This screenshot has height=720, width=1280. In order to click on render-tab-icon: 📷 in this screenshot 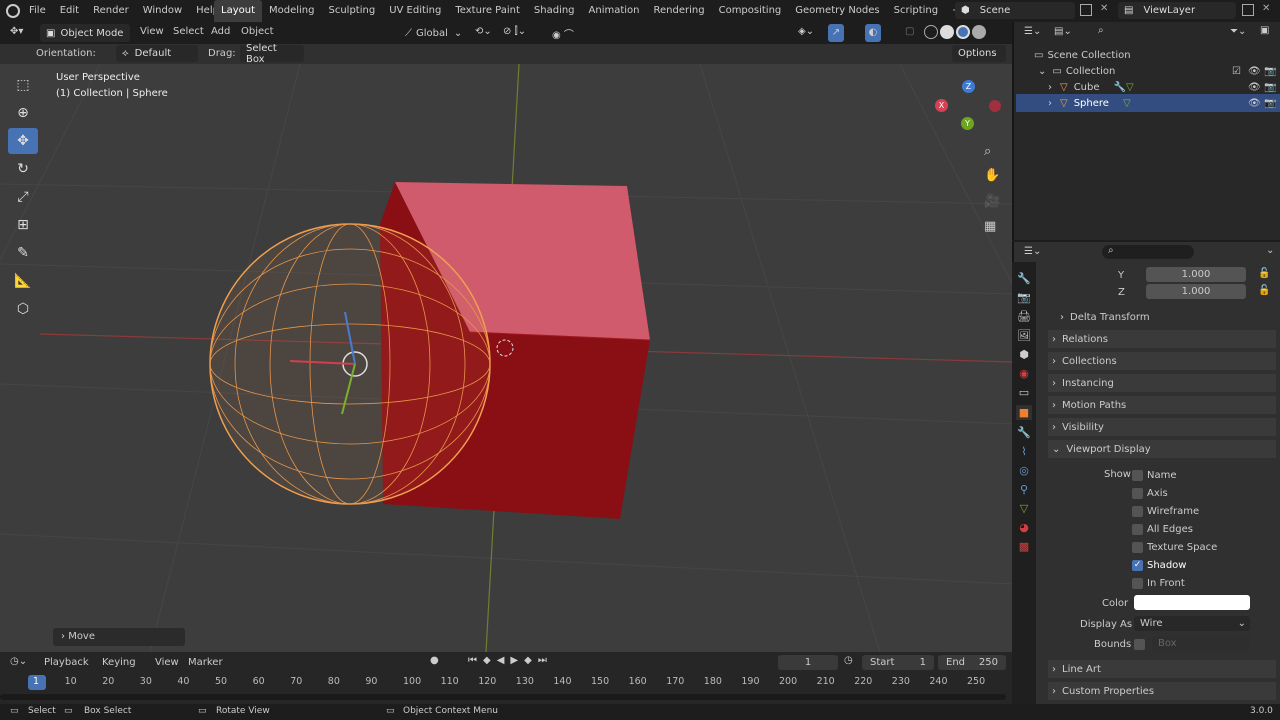, I will do `click(1024, 297)`.